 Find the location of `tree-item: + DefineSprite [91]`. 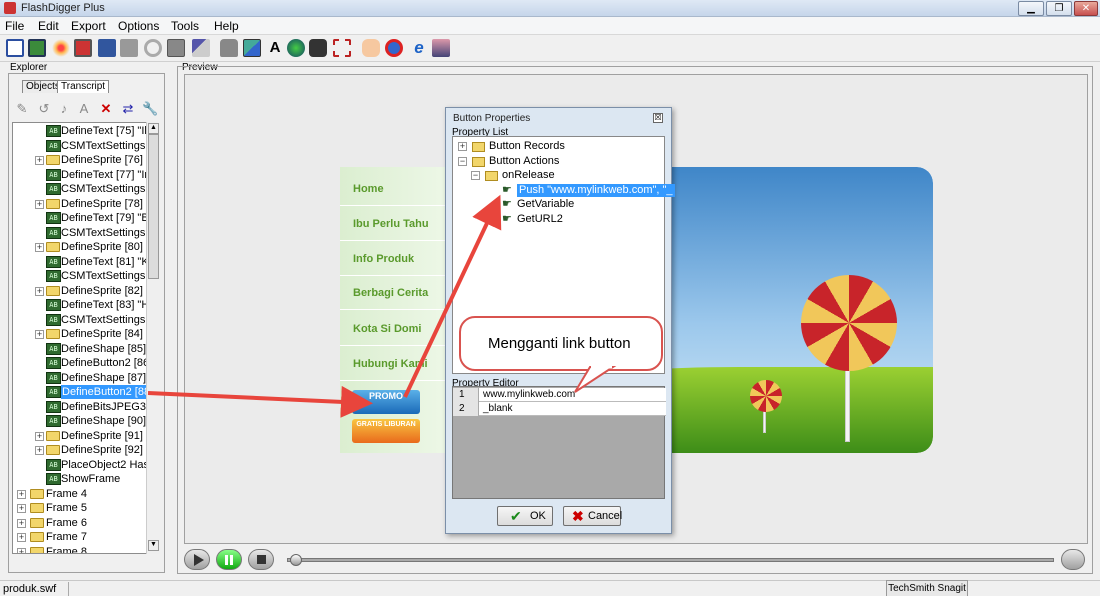

tree-item: + DefineSprite [91] is located at coordinates (86, 436).